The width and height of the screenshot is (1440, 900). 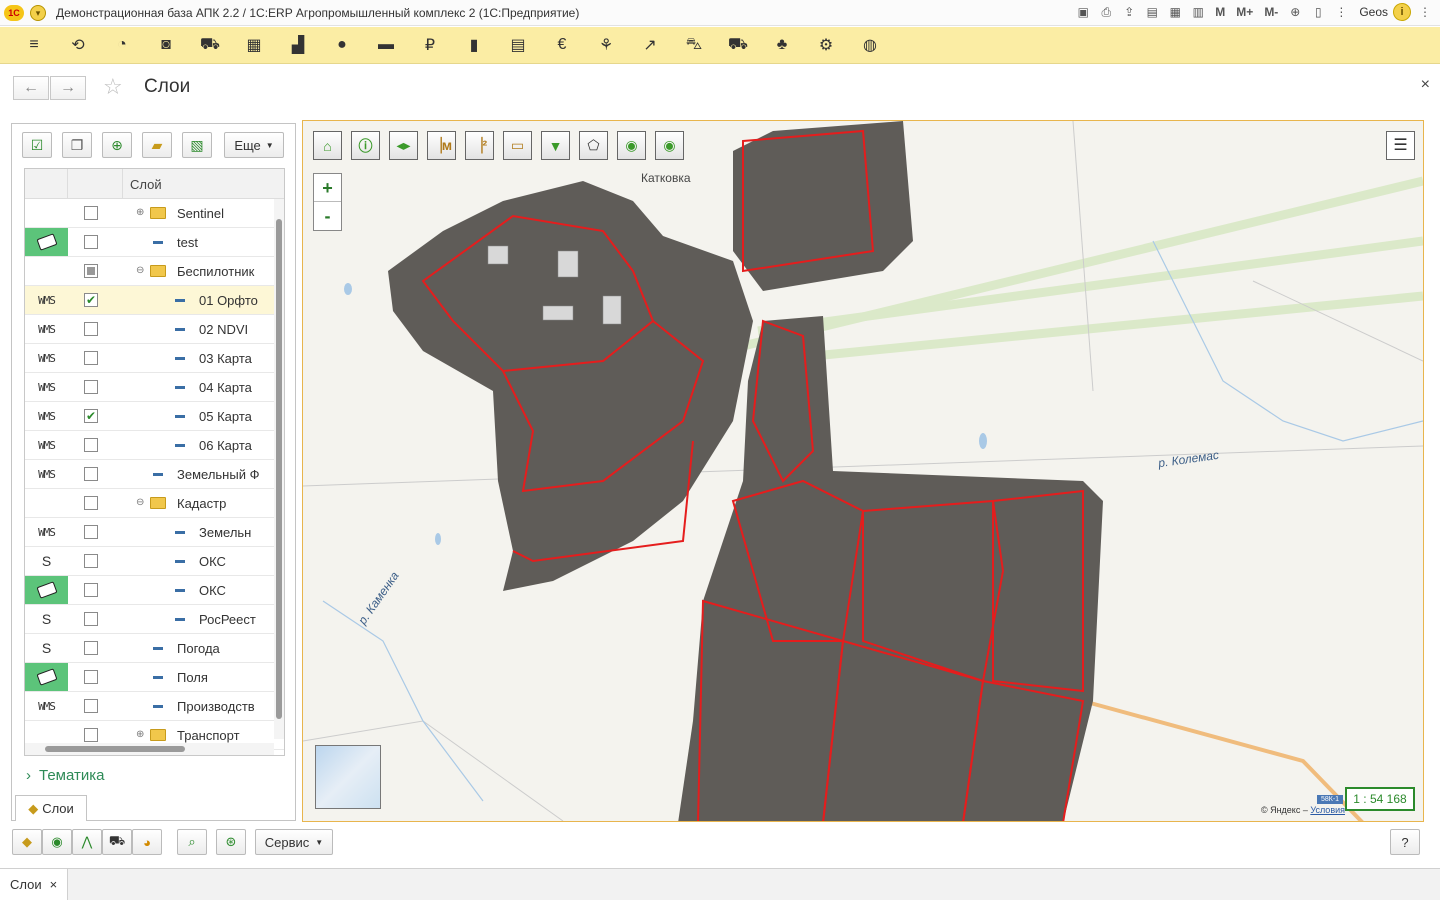 What do you see at coordinates (154, 532) in the screenshot?
I see `tree-row: WMS Земельн` at bounding box center [154, 532].